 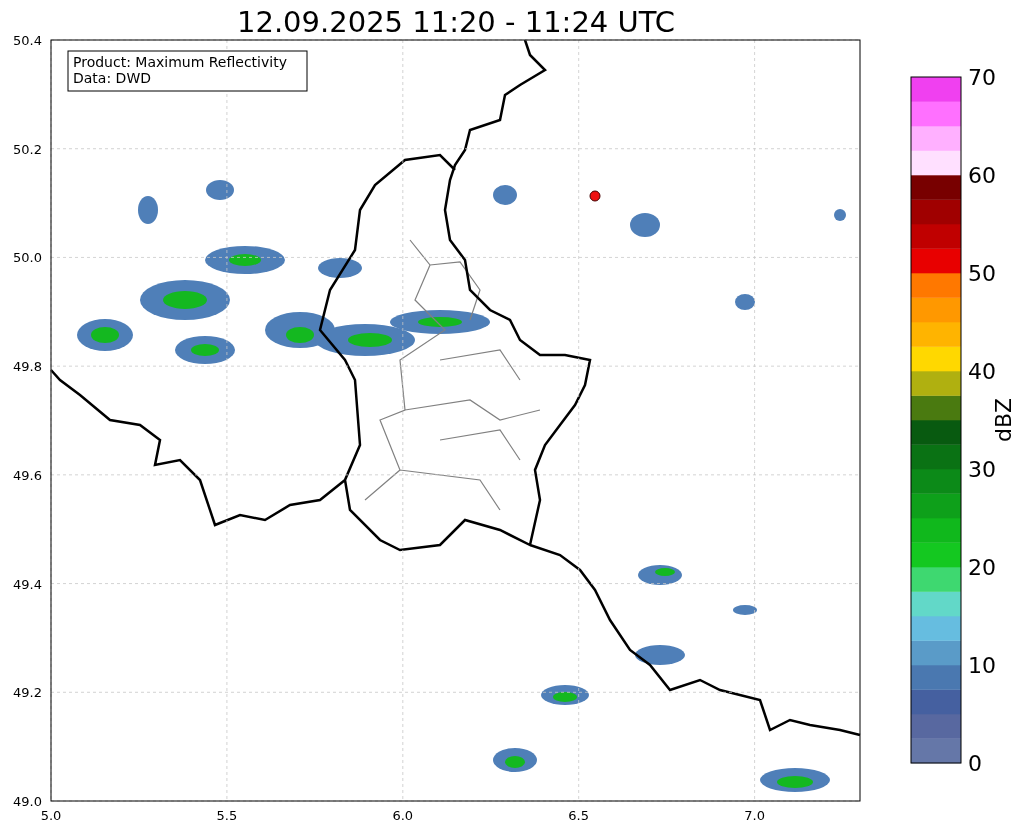 What do you see at coordinates (403, 815) in the screenshot?
I see `axis-tick-label: 6.0` at bounding box center [403, 815].